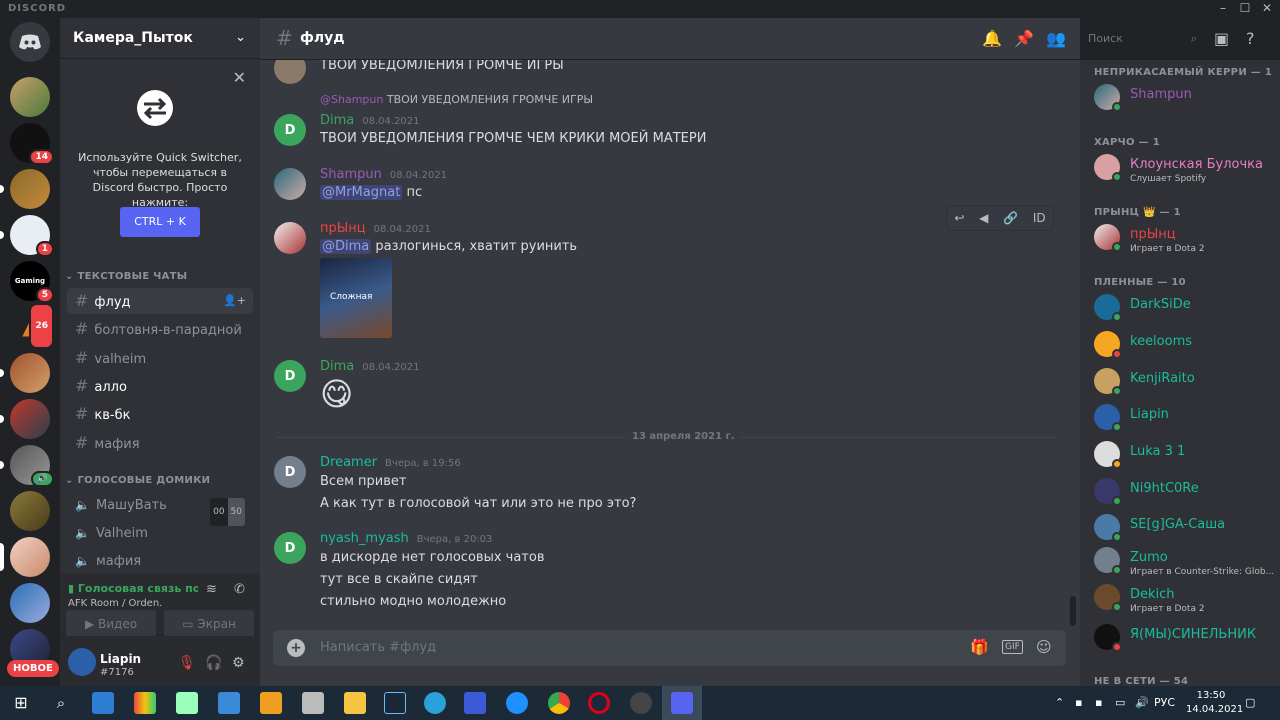 The width and height of the screenshot is (1280, 720). I want to click on server-icon: 14, so click(32, 144).